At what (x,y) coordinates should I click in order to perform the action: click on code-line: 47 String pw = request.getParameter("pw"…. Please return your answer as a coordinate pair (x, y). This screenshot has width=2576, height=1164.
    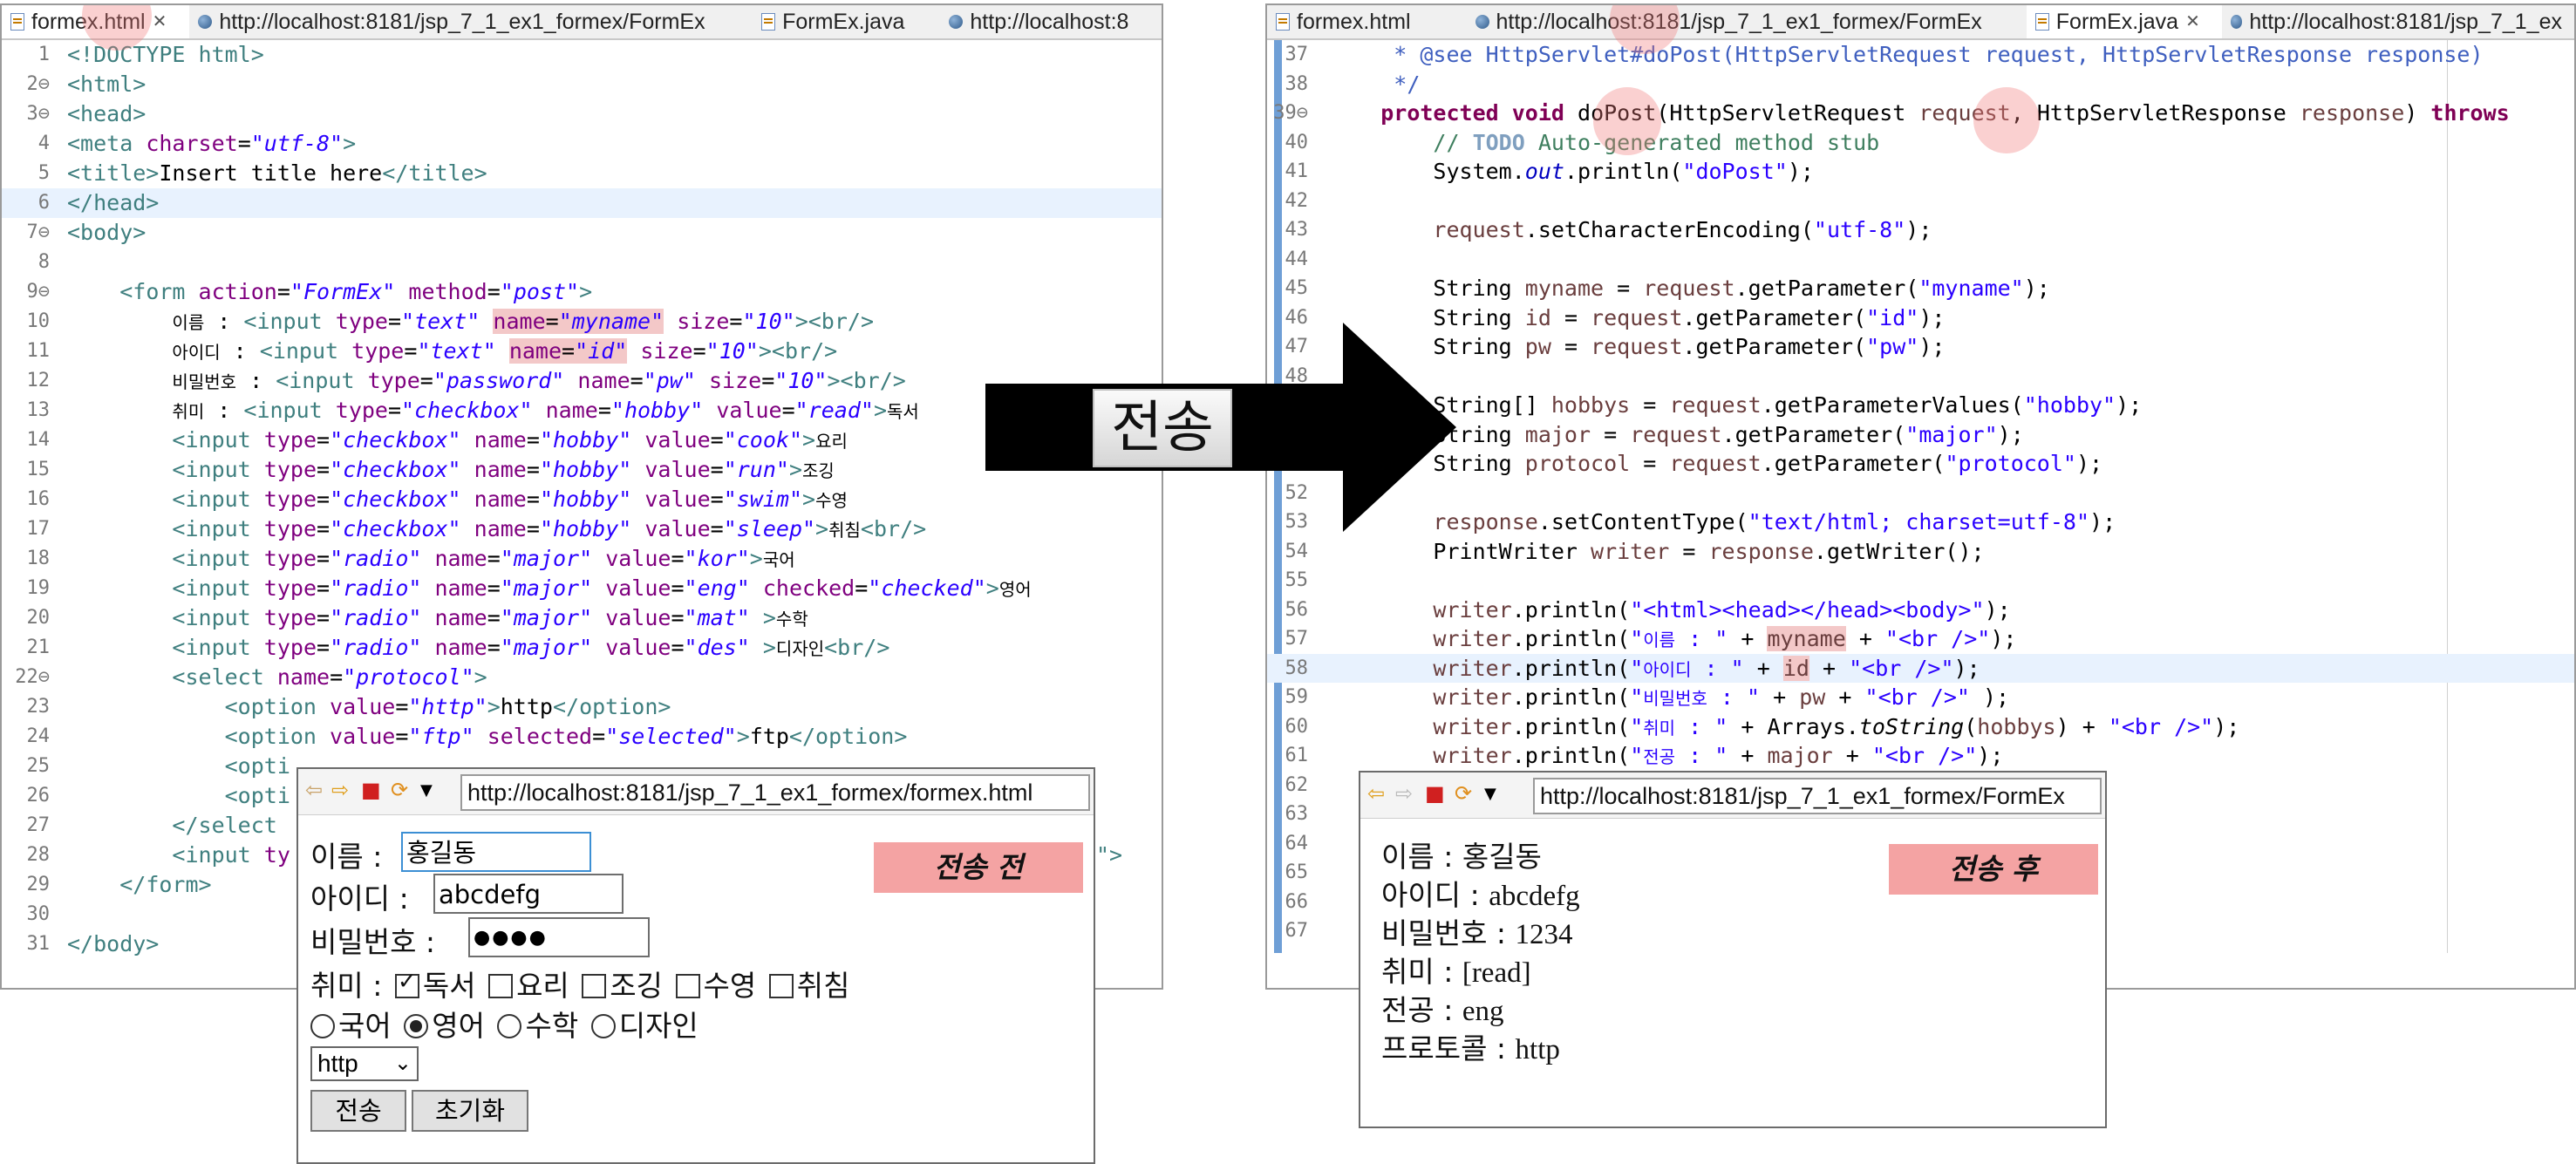
    Looking at the image, I should click on (1920, 347).